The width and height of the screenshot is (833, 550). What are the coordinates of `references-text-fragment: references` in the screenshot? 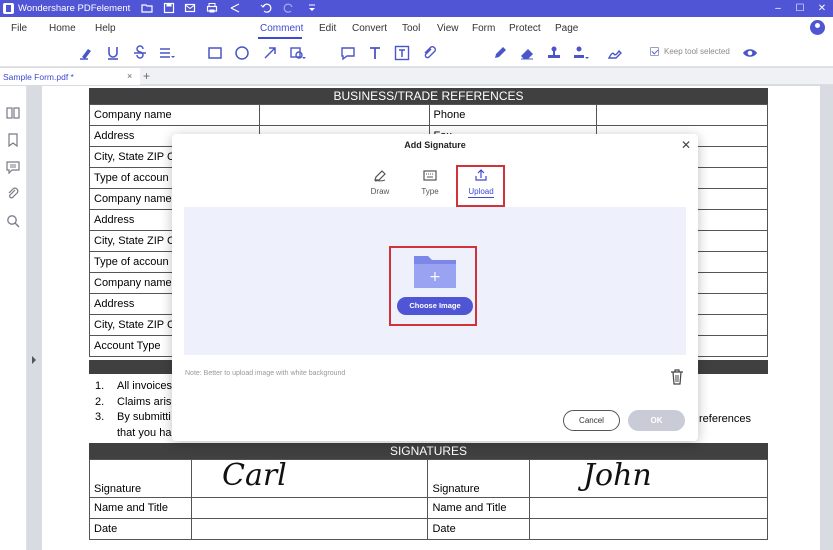 It's located at (725, 419).